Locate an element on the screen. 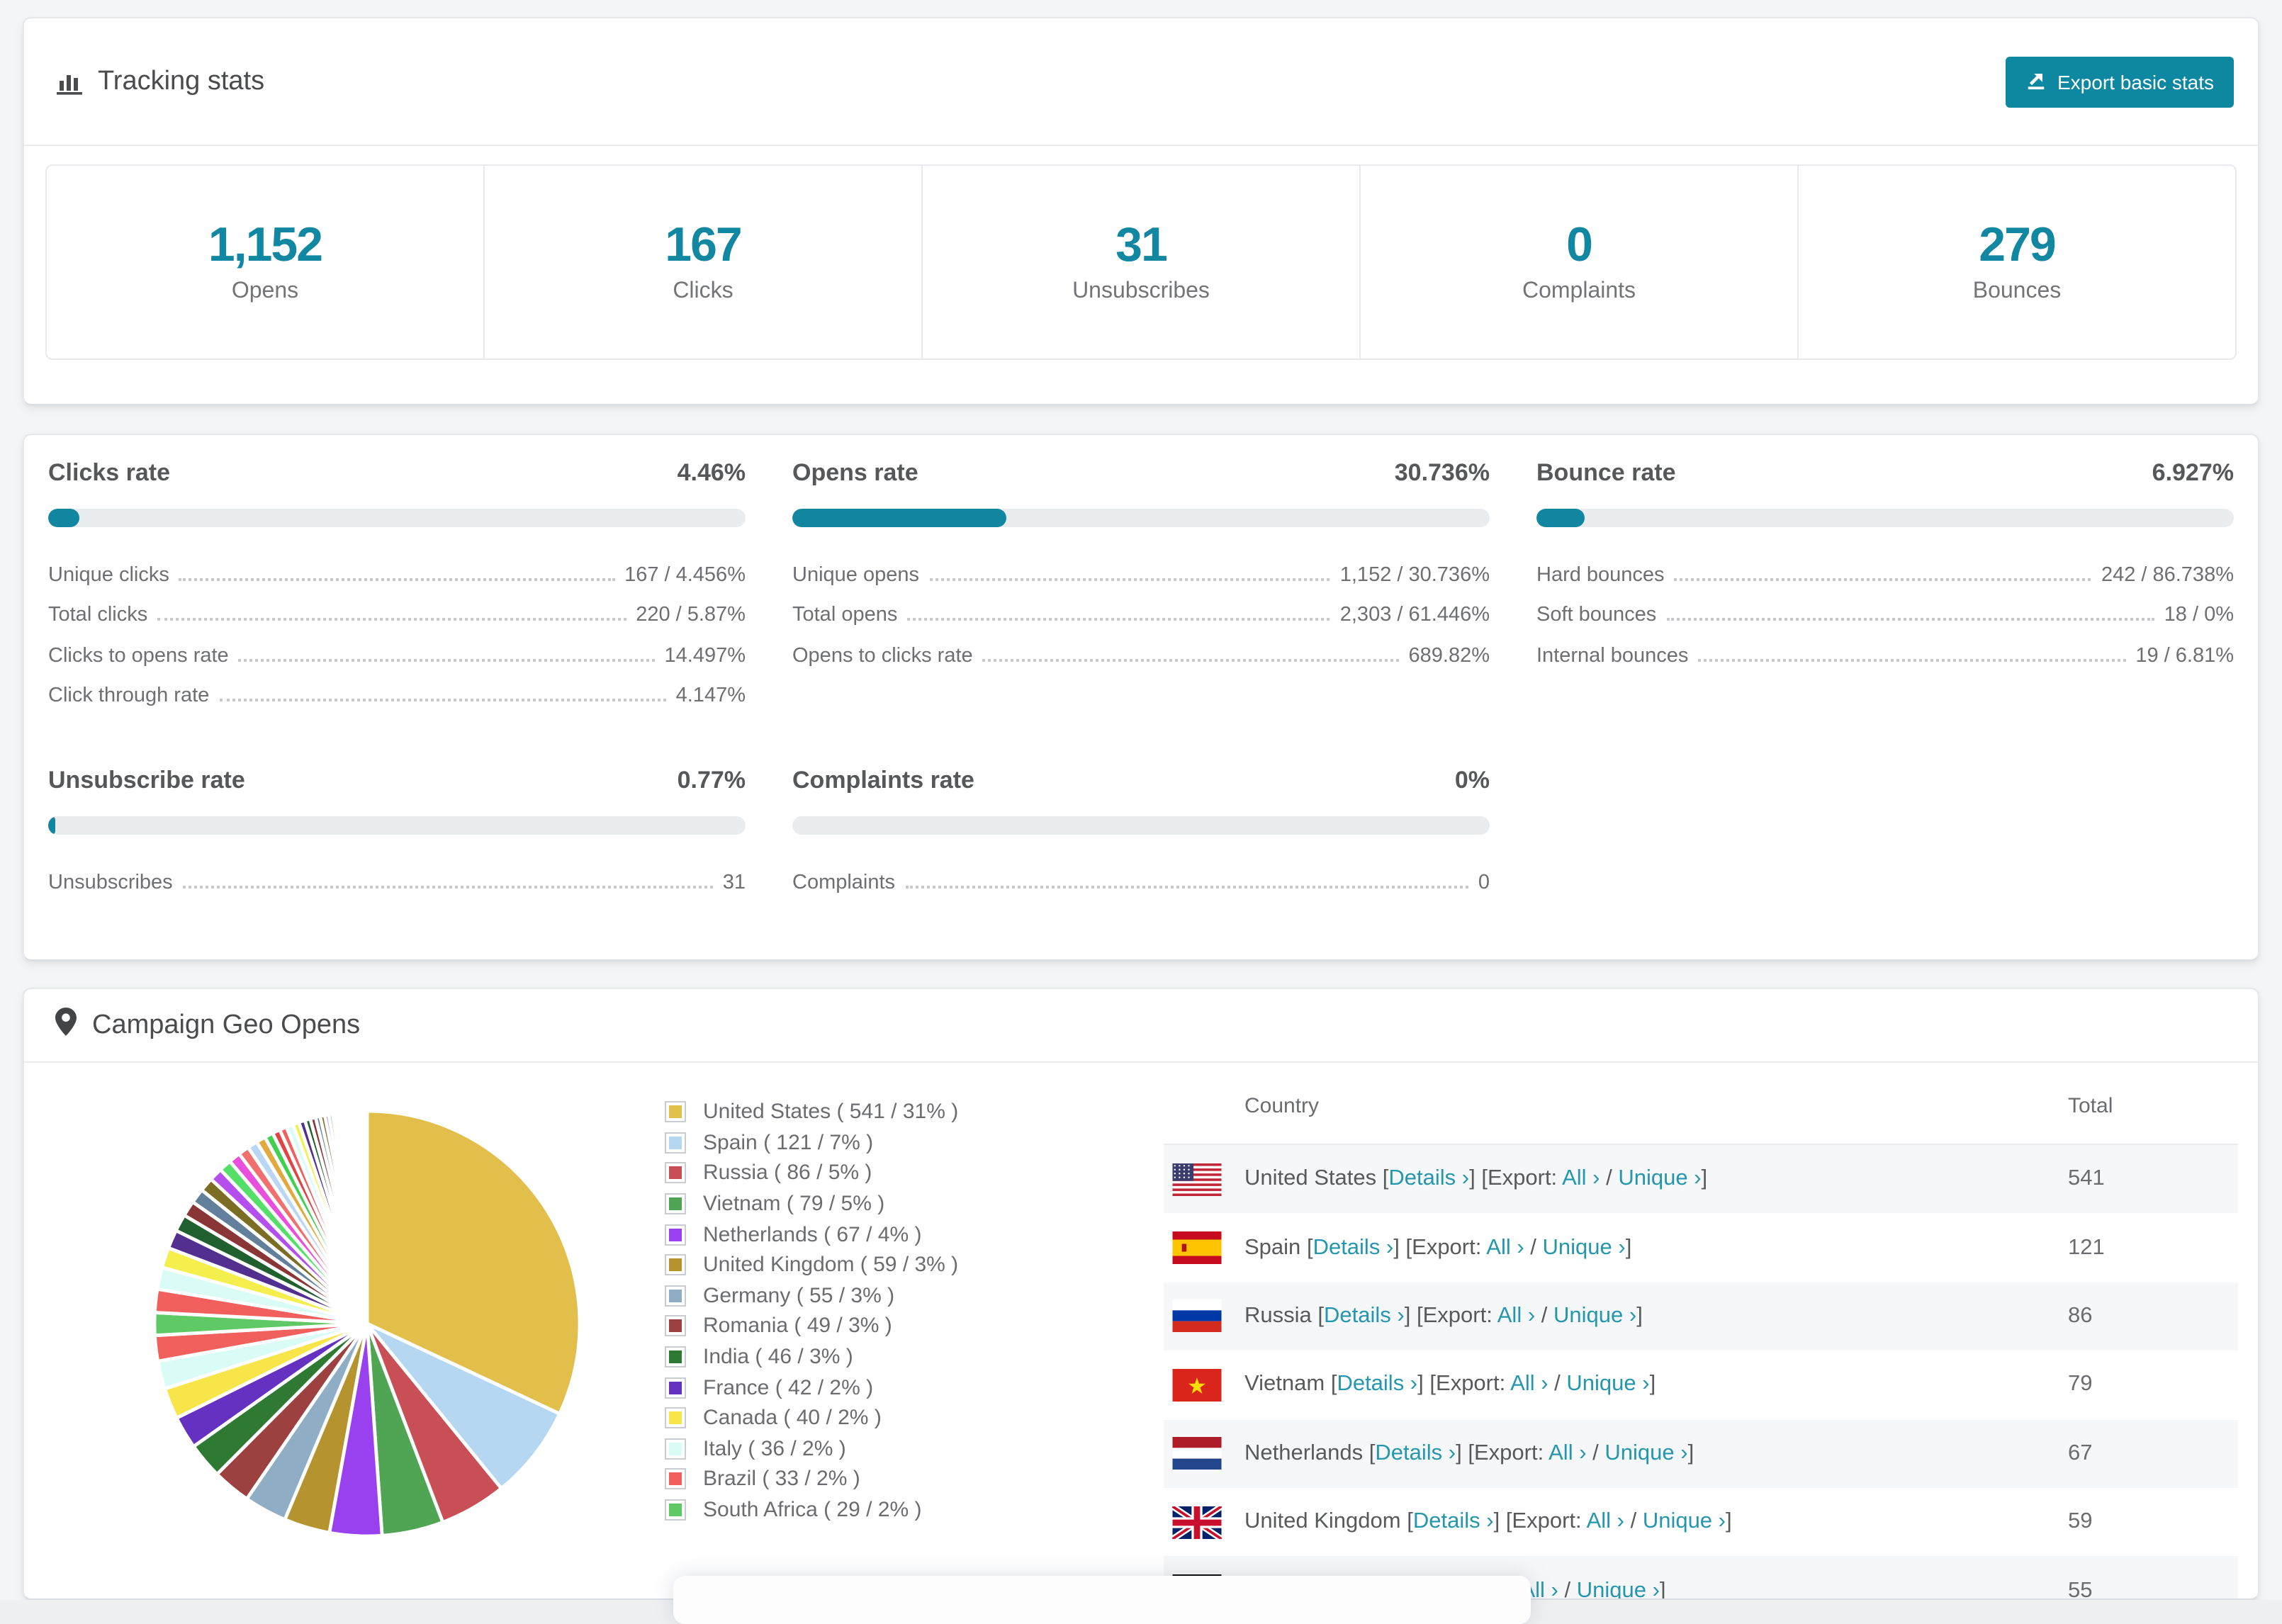  tracking-stats-header: Tracking stats Export basic stats is located at coordinates (1141, 82).